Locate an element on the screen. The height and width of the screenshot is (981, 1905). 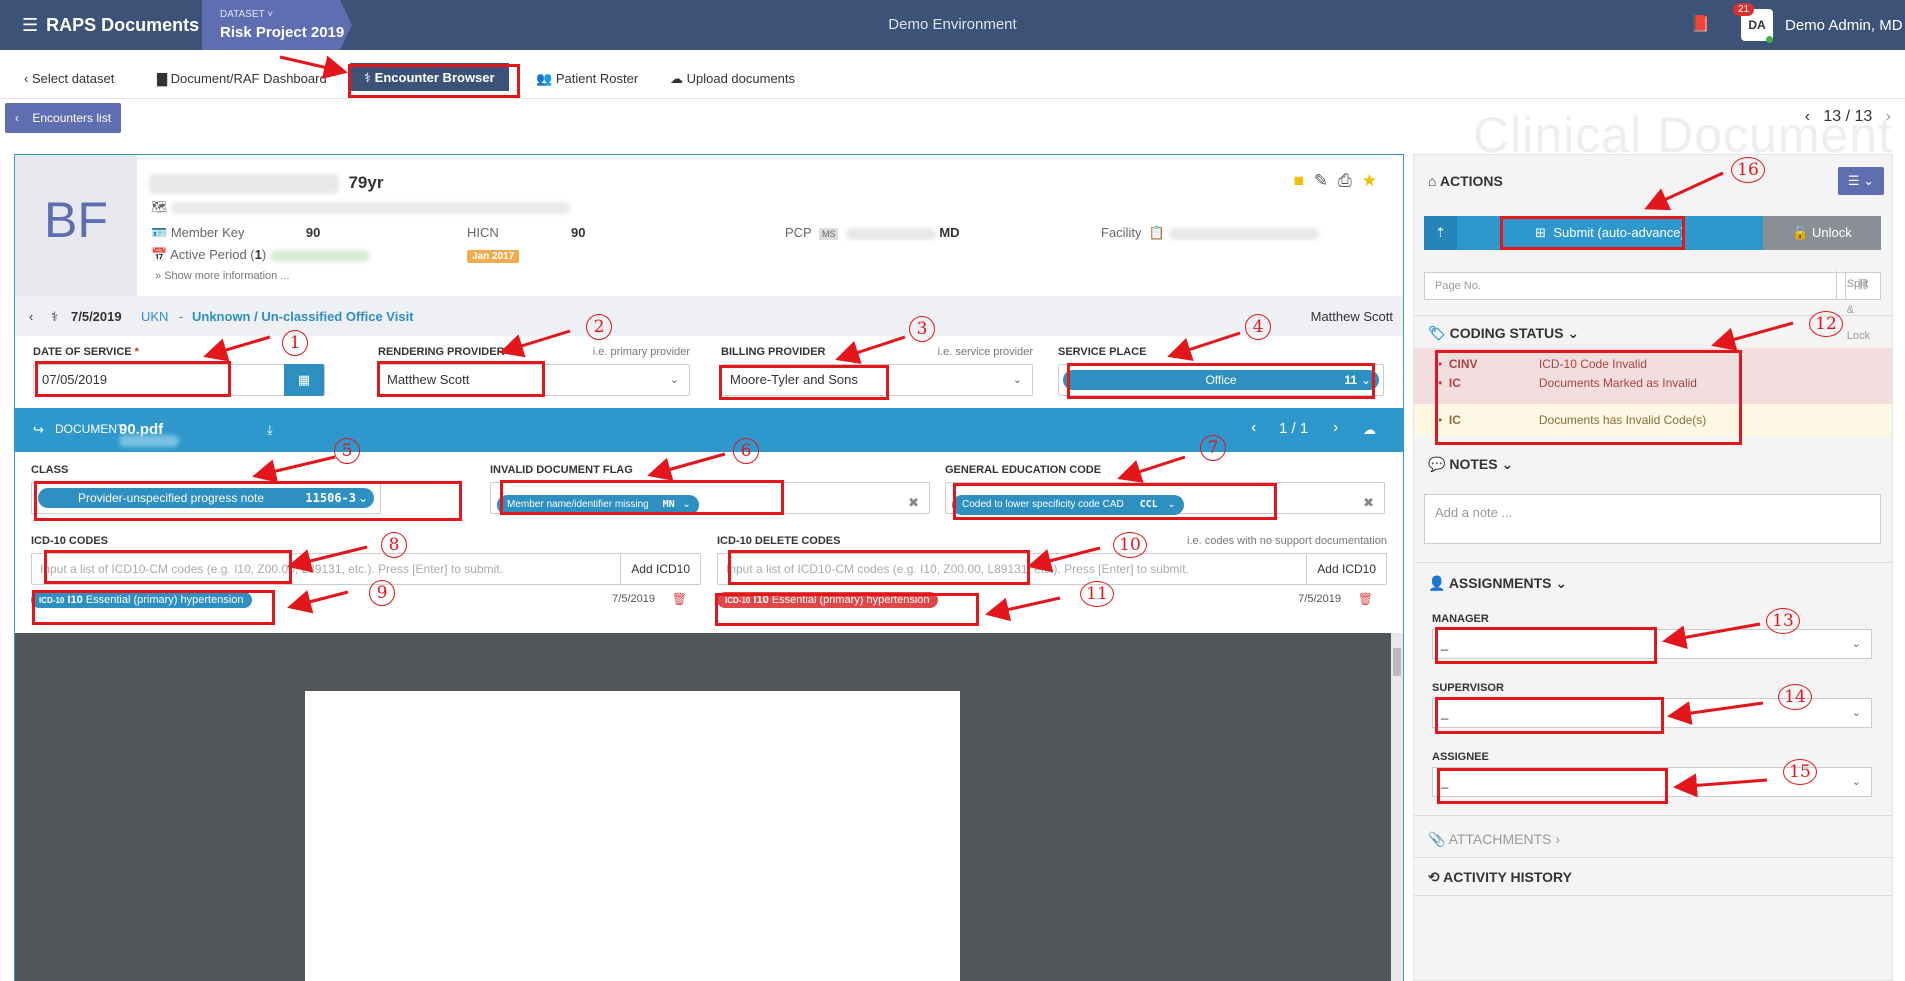
coding-status-title: 🏷 CODING STATUS ⌄ is located at coordinates (1503, 333).